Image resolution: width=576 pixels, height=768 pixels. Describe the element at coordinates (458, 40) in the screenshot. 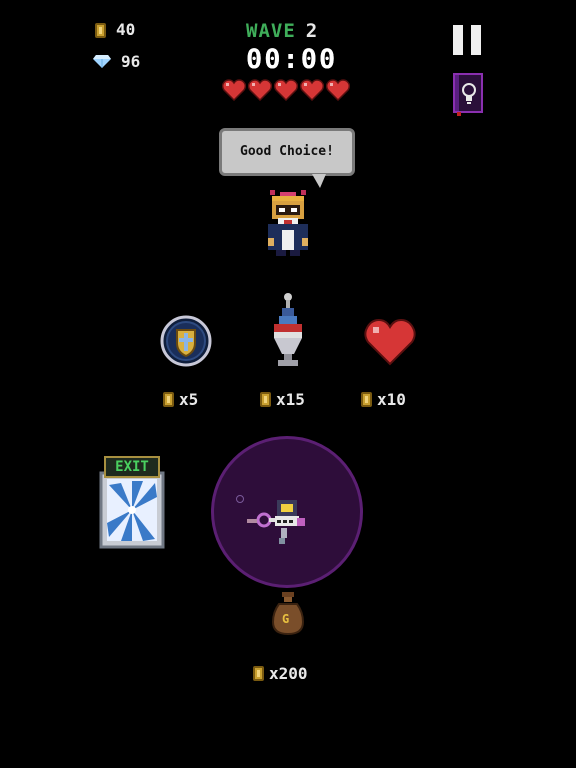

I see `pause-icon` at that location.